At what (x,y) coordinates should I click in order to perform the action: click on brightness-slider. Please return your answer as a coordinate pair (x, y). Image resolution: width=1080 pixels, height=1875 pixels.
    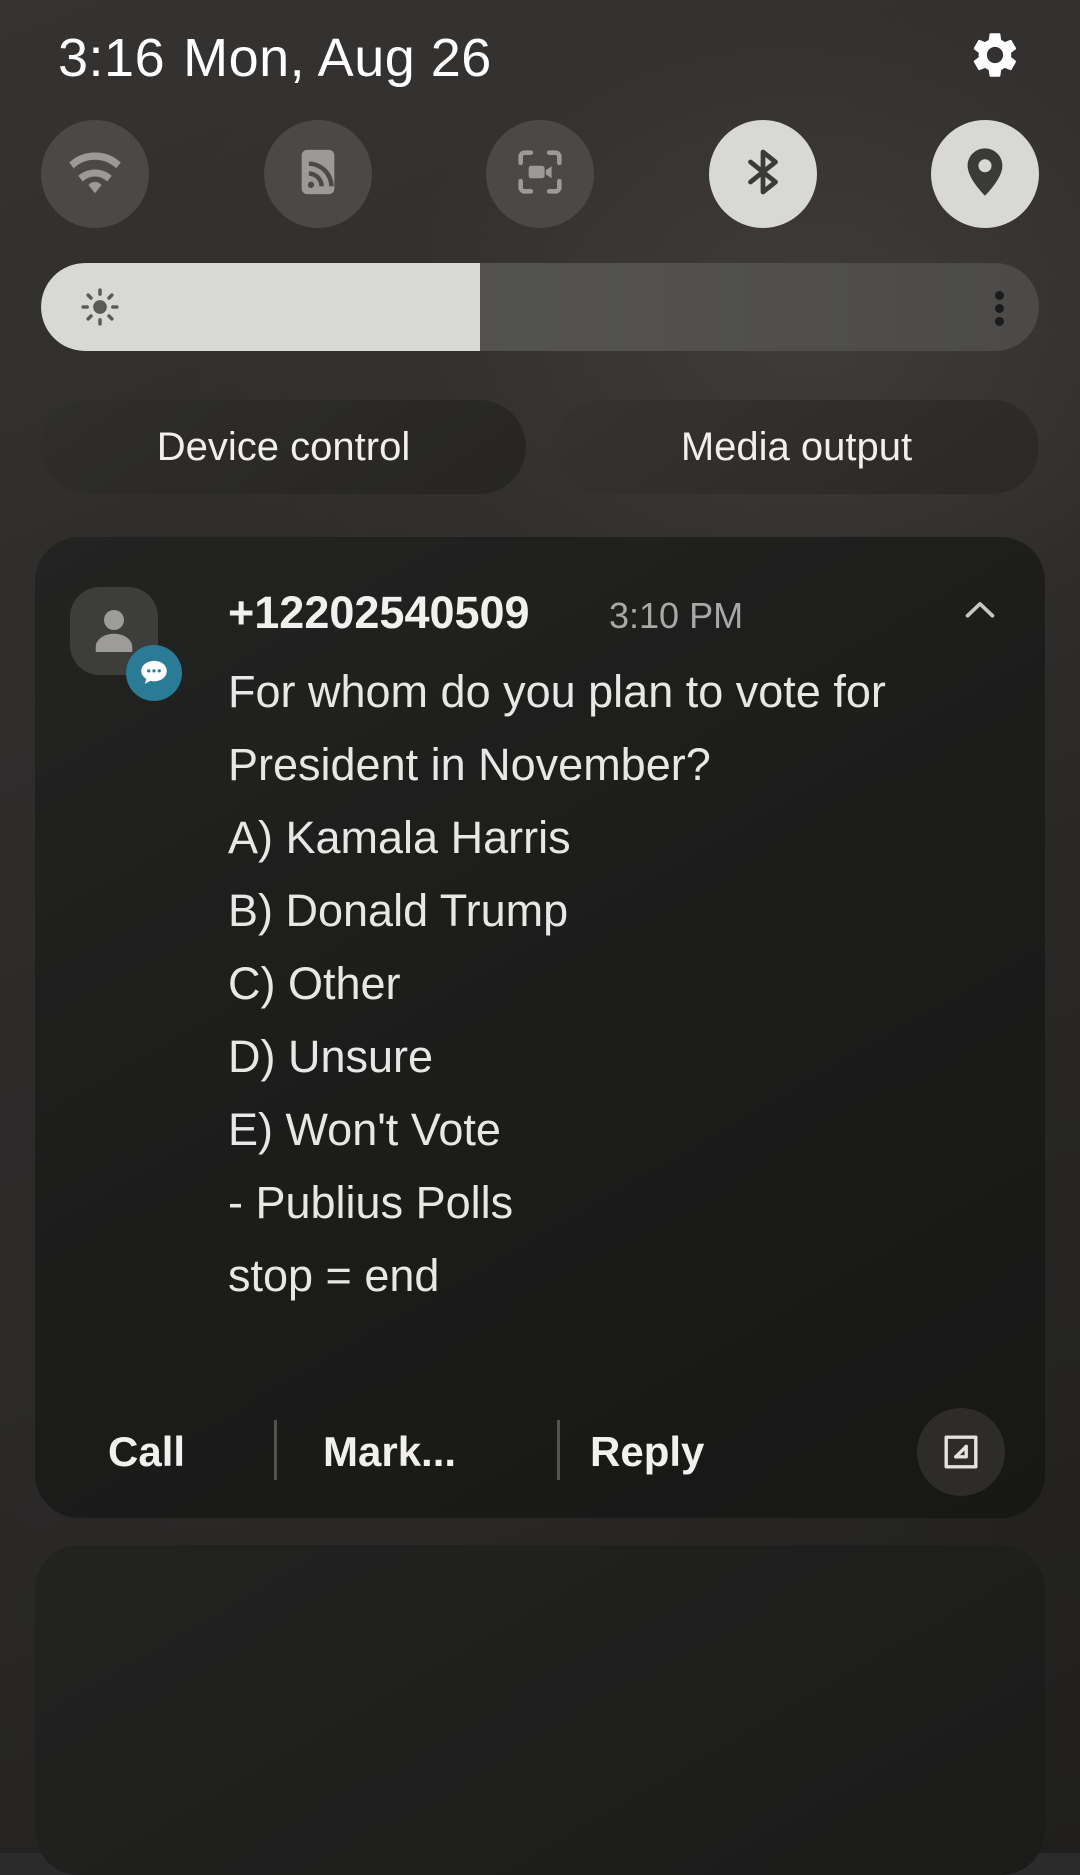
    Looking at the image, I should click on (540, 307).